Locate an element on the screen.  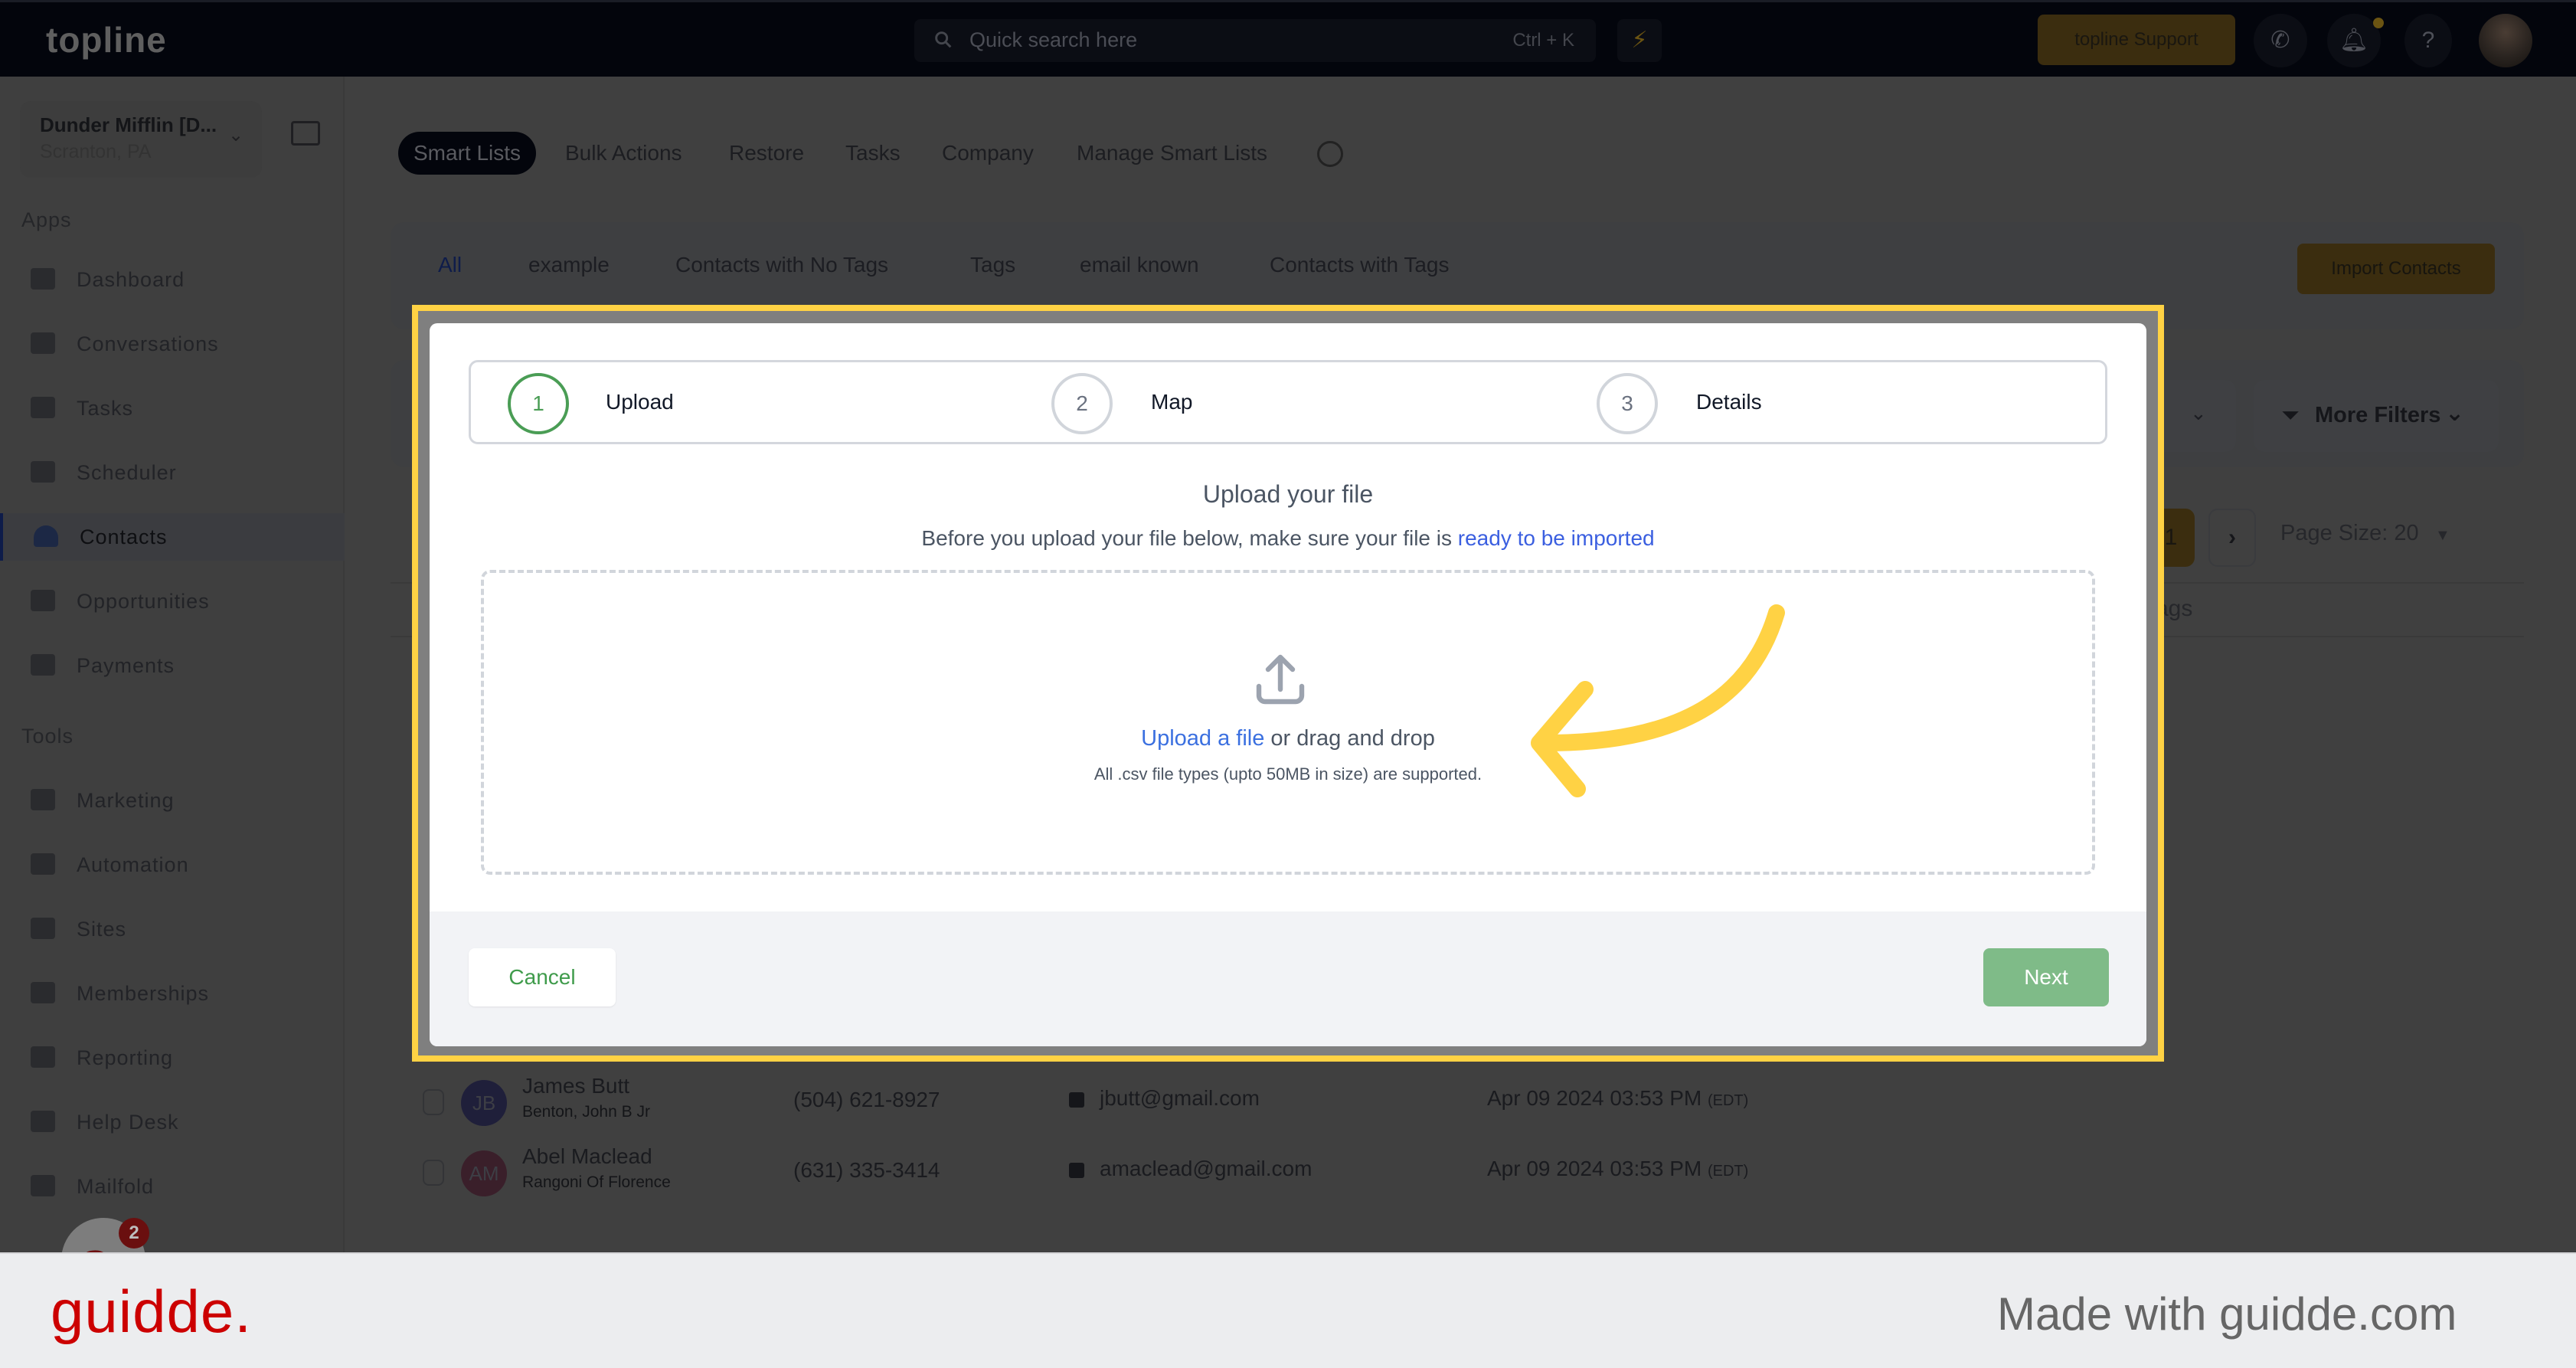
app-logo: topline is located at coordinates (106, 40).